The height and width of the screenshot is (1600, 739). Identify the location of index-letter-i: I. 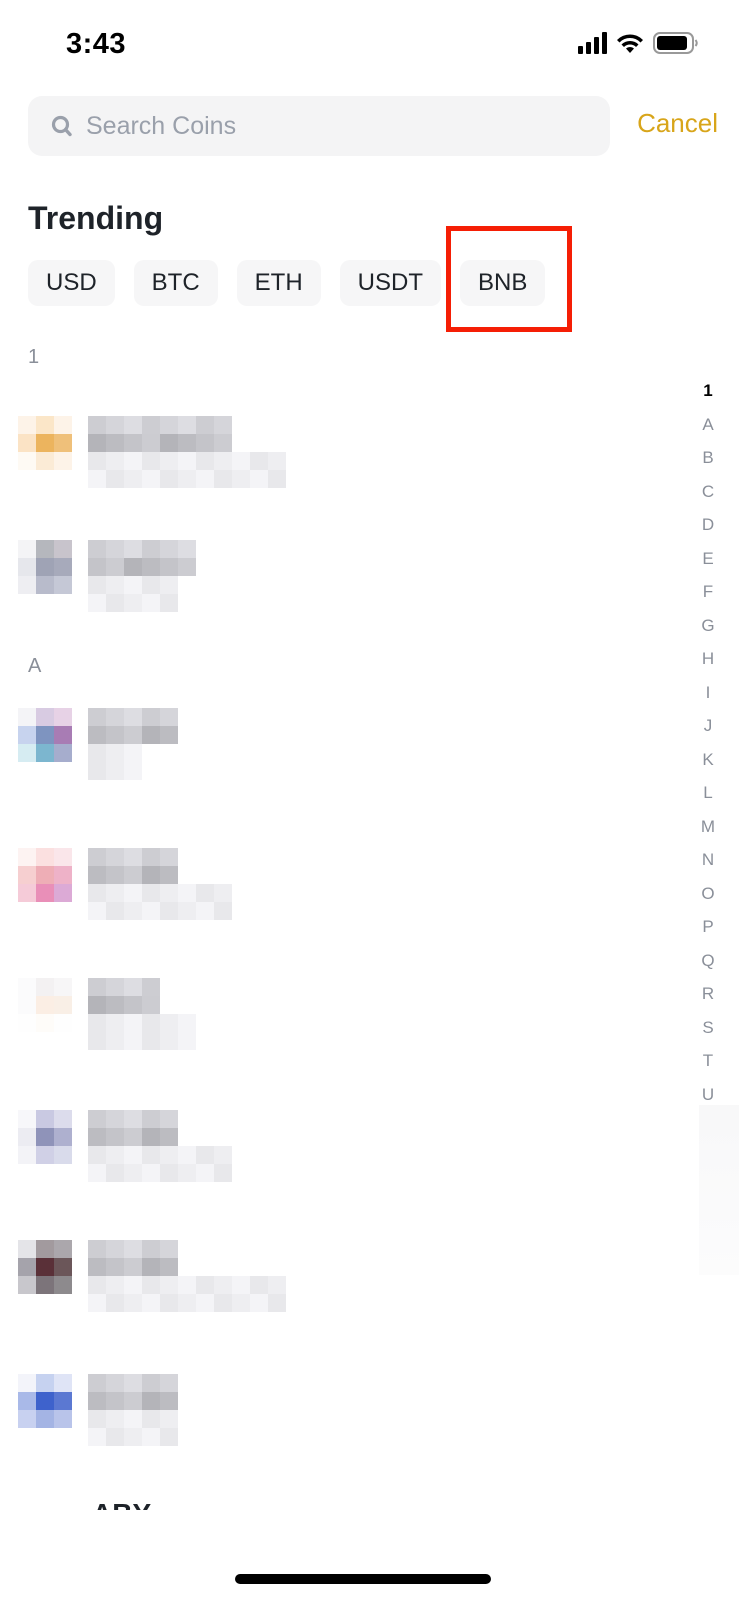
(708, 697).